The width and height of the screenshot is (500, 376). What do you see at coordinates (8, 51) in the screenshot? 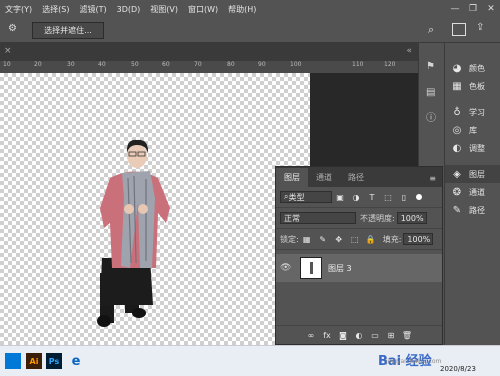
I see `close-tab-icon: ×` at bounding box center [8, 51].